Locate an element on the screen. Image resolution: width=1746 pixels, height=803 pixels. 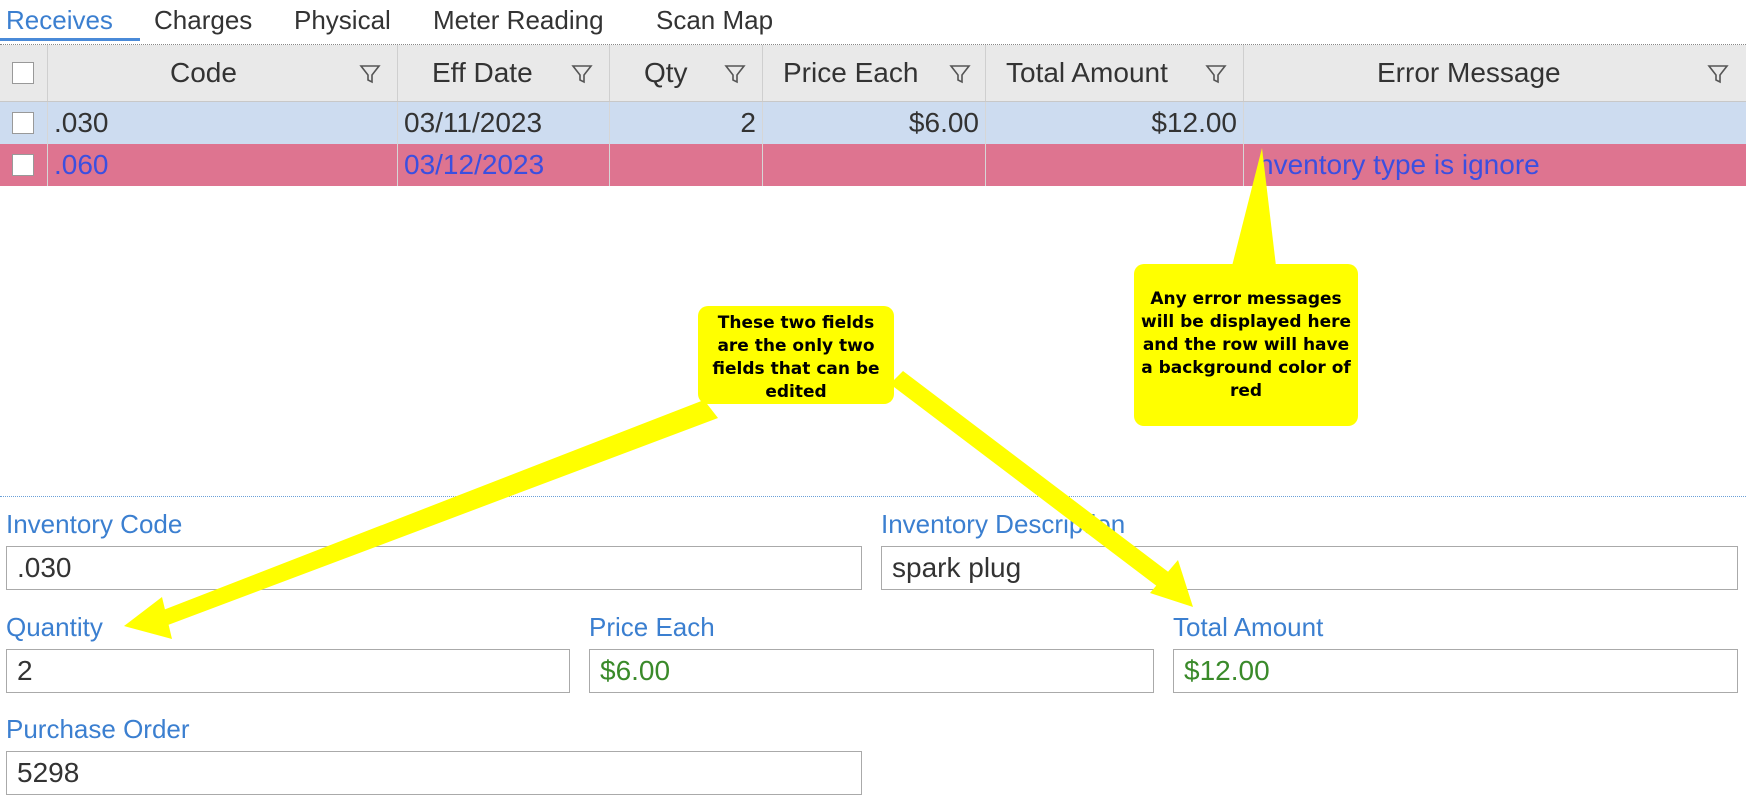
header-code-label: Code is located at coordinates (203, 72).